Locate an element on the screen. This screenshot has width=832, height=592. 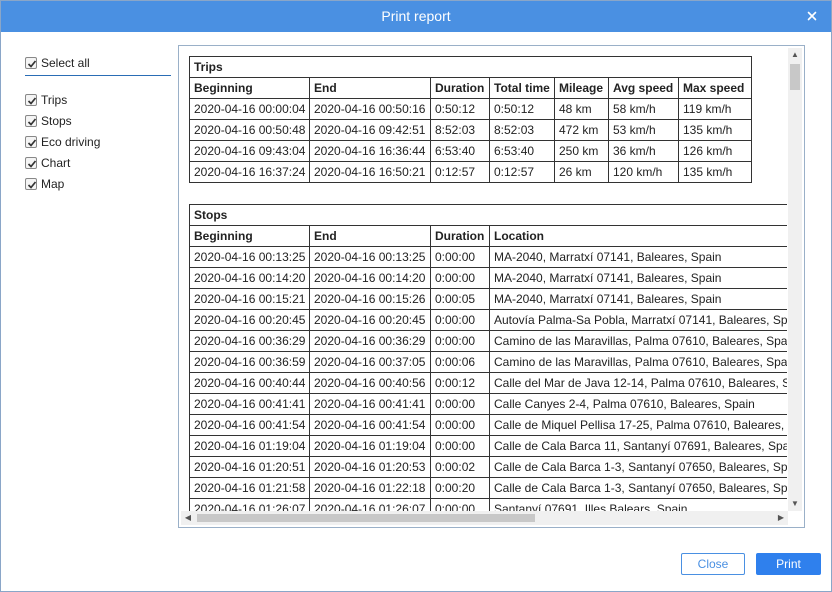
table-cell: 2020-04-16 00:40:56 is located at coordinates (370, 383).